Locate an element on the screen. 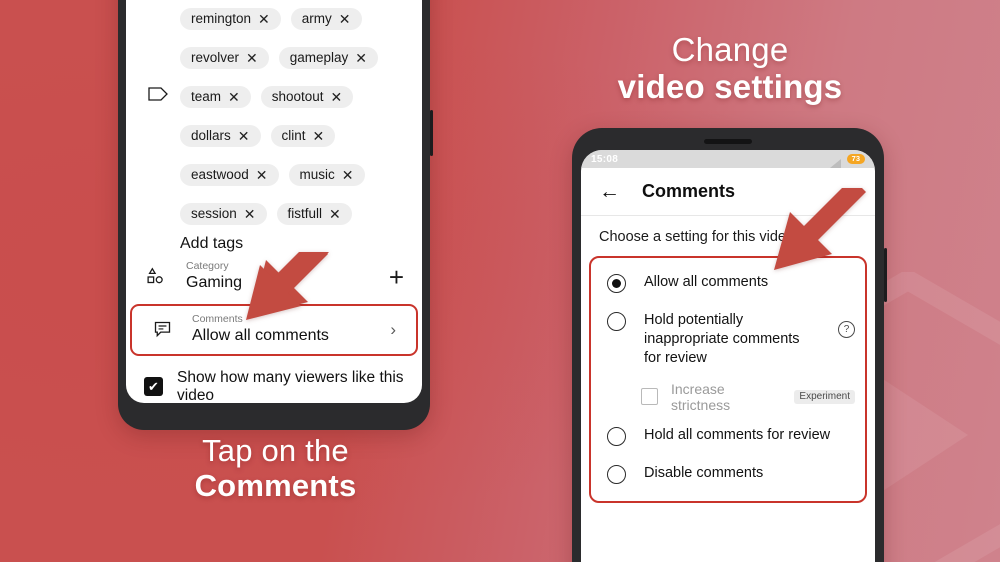 The height and width of the screenshot is (562, 1000). tag-row: revolver ✕ gameplay ✕ is located at coordinates (274, 57).